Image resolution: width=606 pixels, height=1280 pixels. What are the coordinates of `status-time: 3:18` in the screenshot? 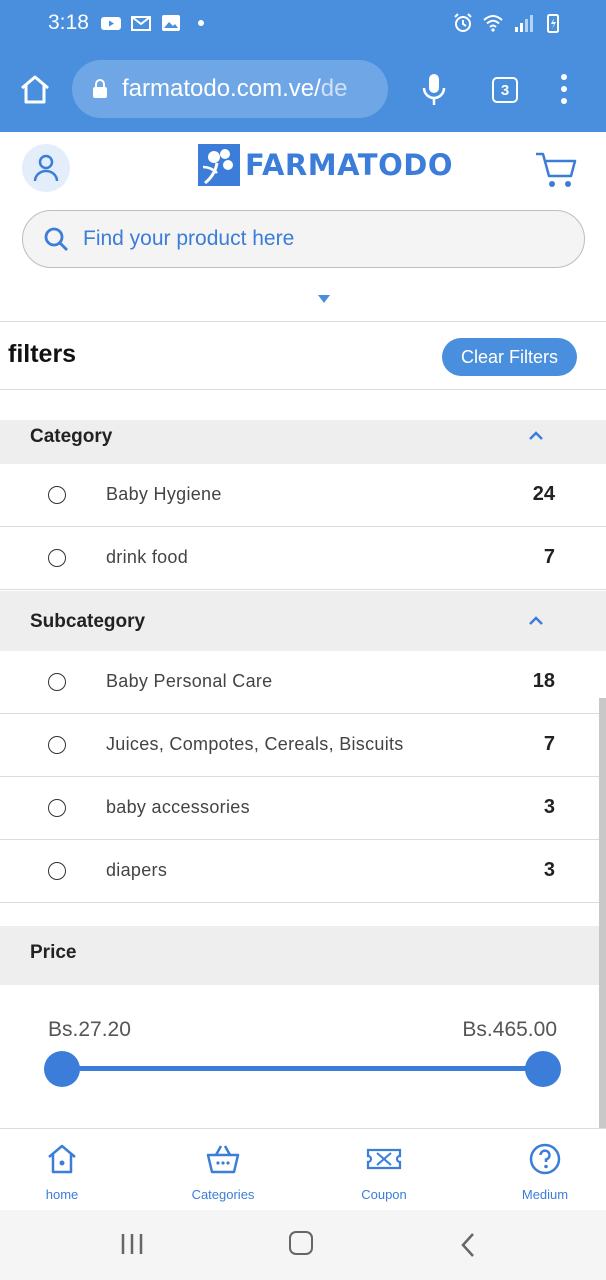 It's located at (68, 22).